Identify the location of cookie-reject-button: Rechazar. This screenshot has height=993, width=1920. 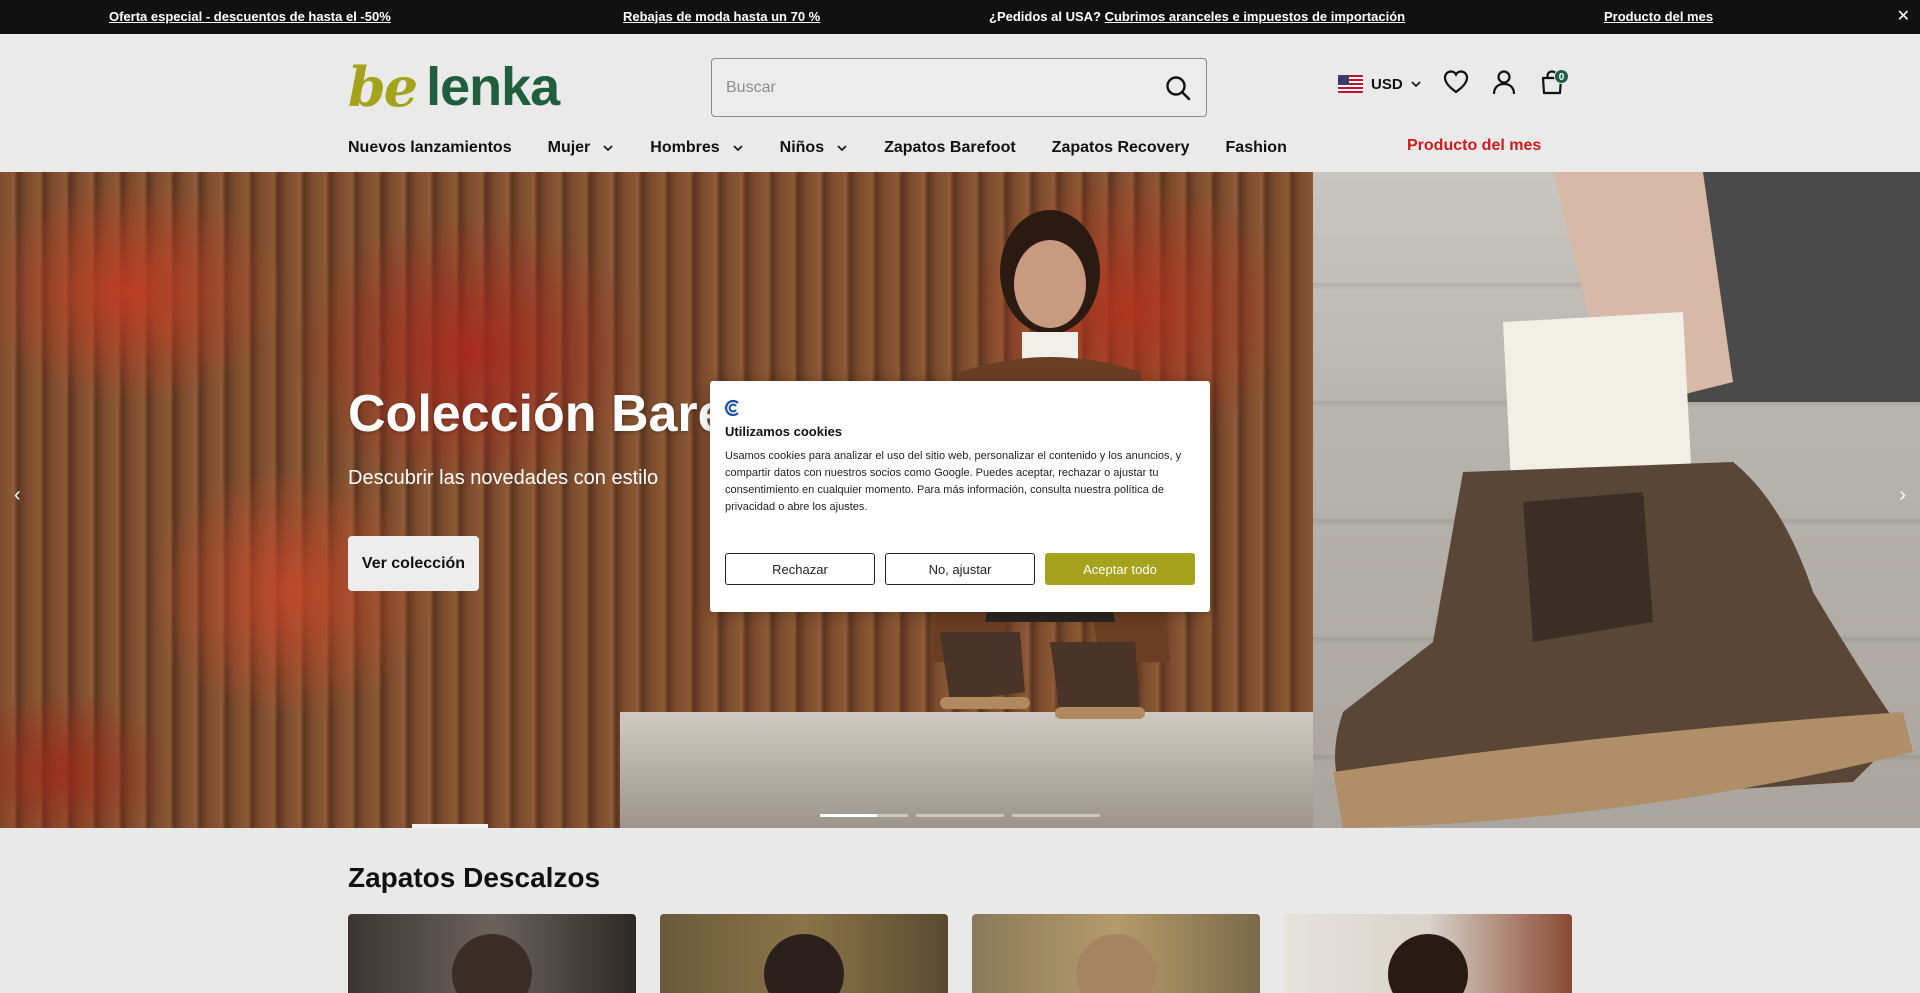
(800, 569).